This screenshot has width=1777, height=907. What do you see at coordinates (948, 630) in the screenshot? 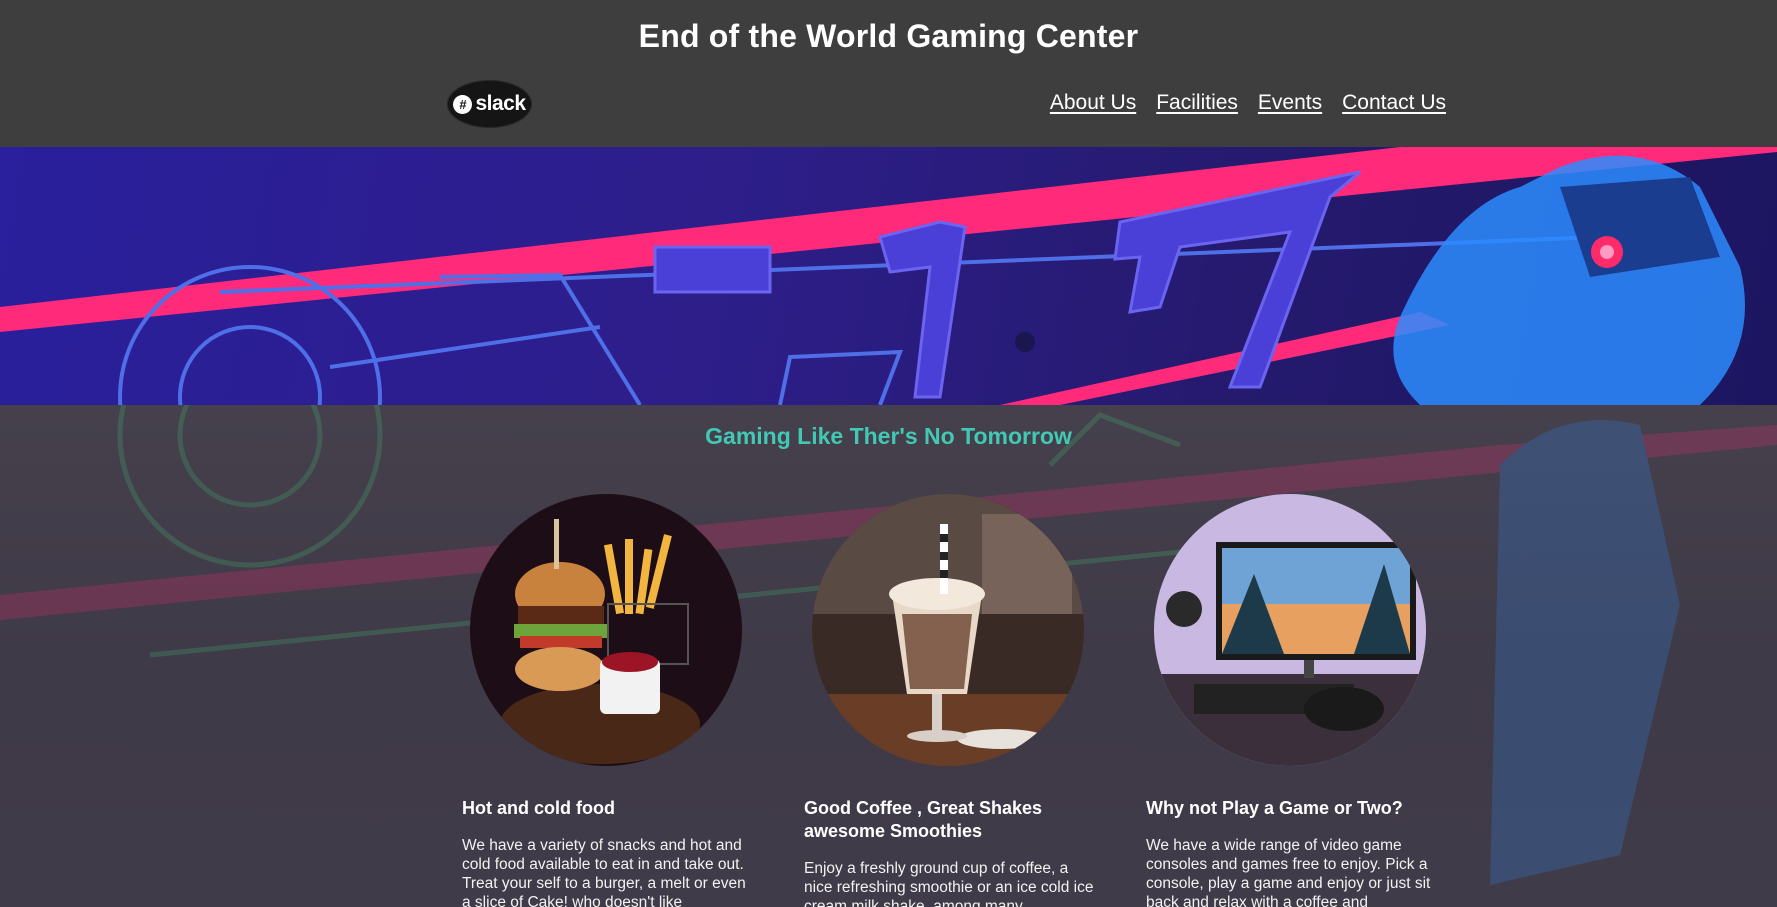
I see `milkshake-photo` at bounding box center [948, 630].